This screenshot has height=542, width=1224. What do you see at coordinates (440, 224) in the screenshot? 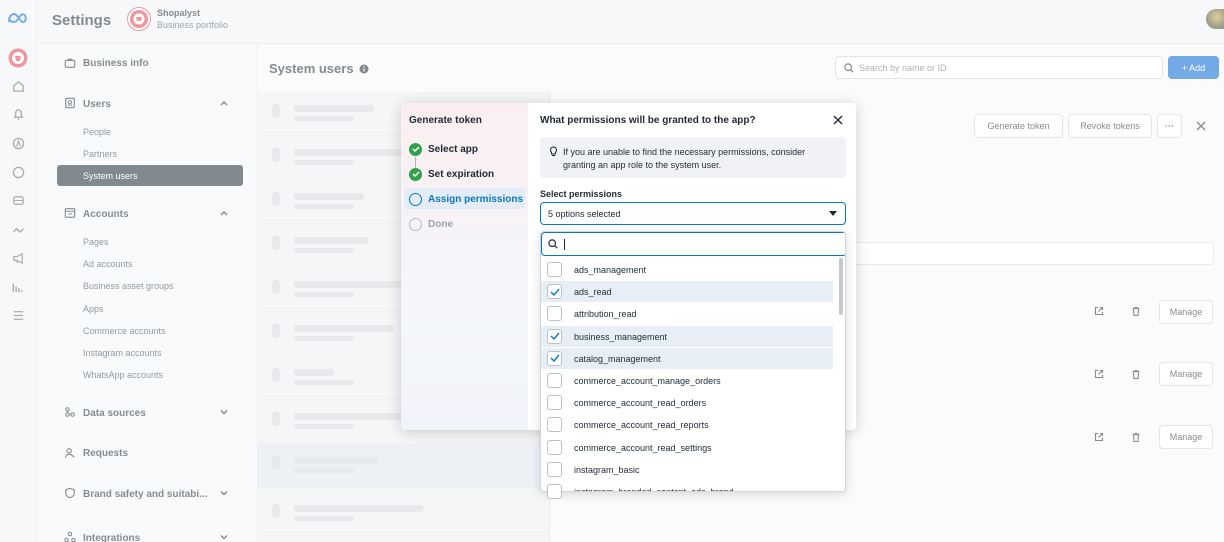
I see `step-label: Done` at bounding box center [440, 224].